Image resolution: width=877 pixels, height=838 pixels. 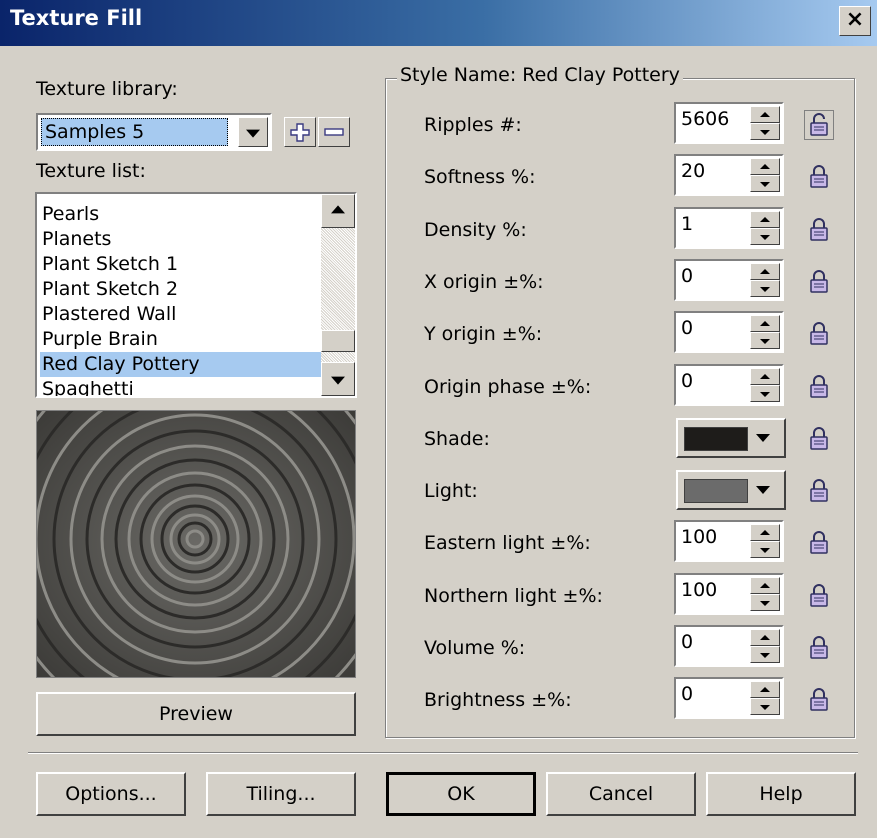 What do you see at coordinates (473, 125) in the screenshot?
I see `param-label: Ripples #:` at bounding box center [473, 125].